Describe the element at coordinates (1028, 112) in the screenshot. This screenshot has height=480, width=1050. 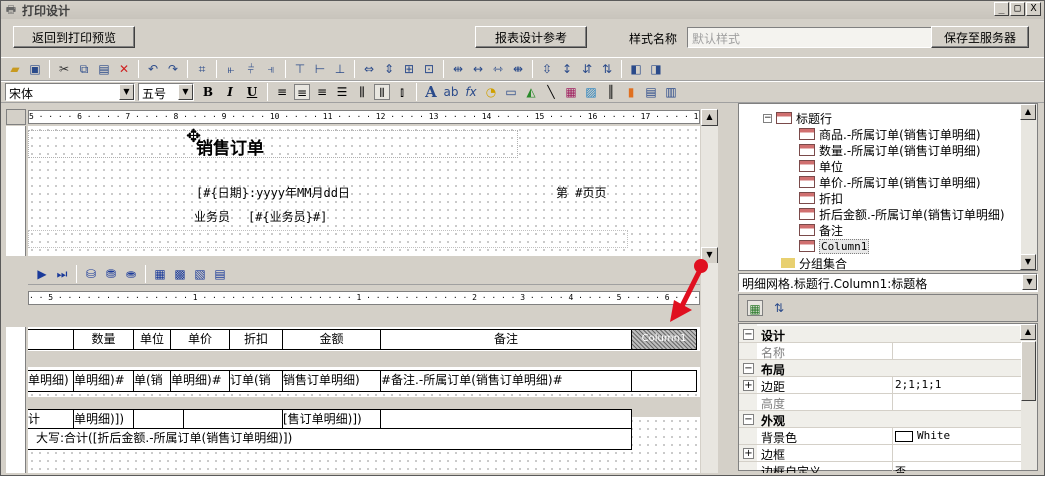
I see `chevron-up-icon: ▲` at that location.